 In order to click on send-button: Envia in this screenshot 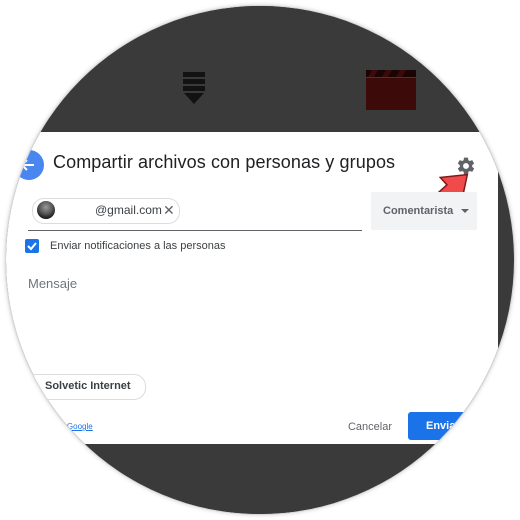, I will do `click(448, 426)`.